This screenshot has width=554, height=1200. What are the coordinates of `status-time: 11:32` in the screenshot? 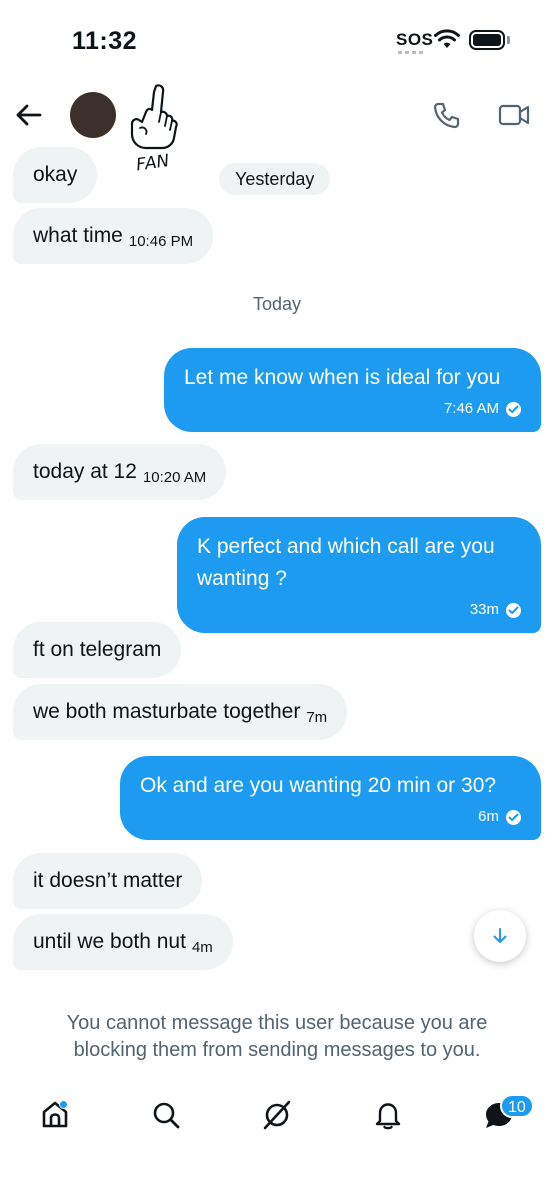 It's located at (105, 41).